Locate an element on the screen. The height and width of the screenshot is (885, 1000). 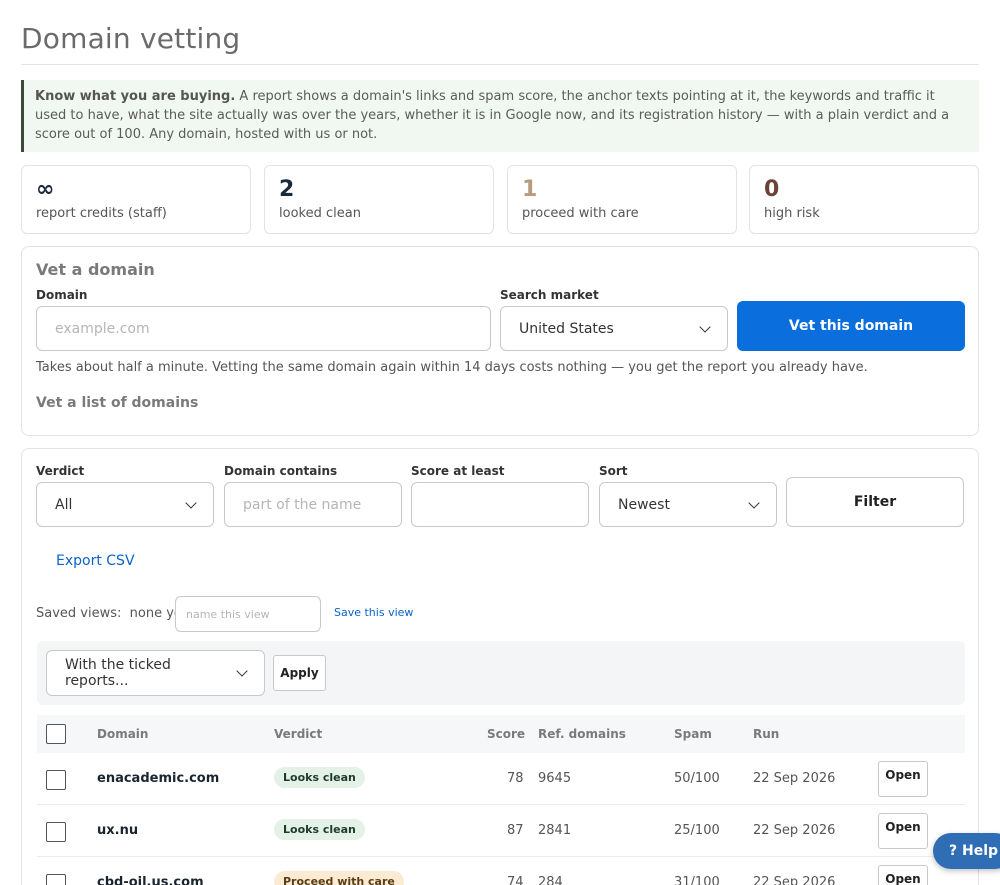
contains-filter-input is located at coordinates (313, 504).